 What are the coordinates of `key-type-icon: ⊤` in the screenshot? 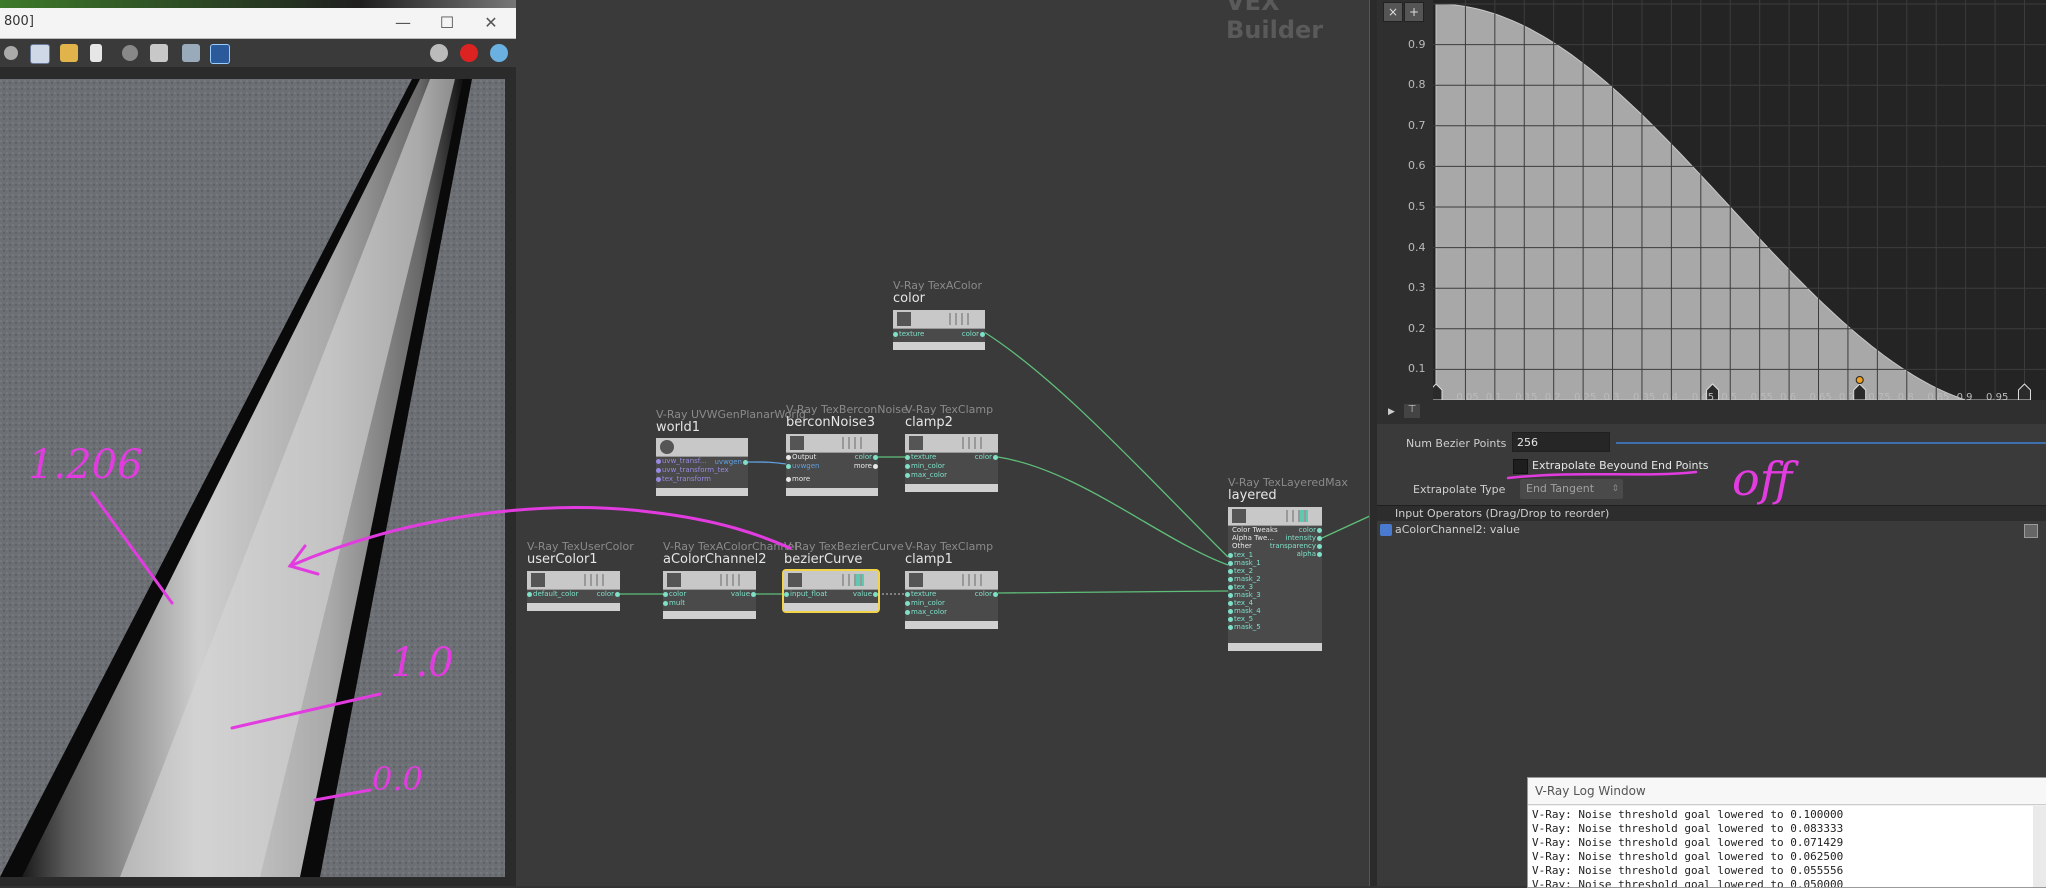 It's located at (1412, 411).